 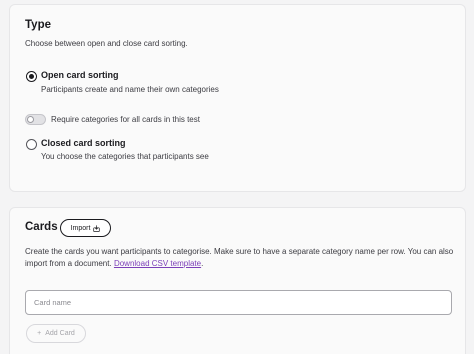 What do you see at coordinates (60, 333) in the screenshot?
I see `add-card-label: Add Card` at bounding box center [60, 333].